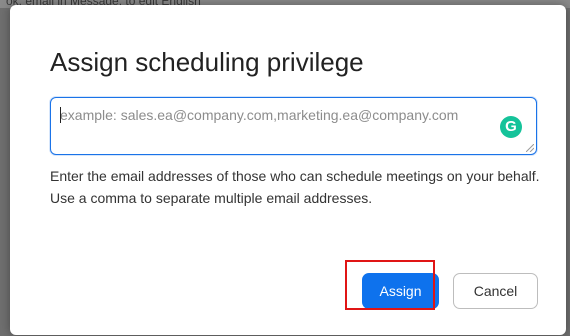 Image resolution: width=570 pixels, height=336 pixels. I want to click on dialog-title: Assign scheduling privilege, so click(207, 62).